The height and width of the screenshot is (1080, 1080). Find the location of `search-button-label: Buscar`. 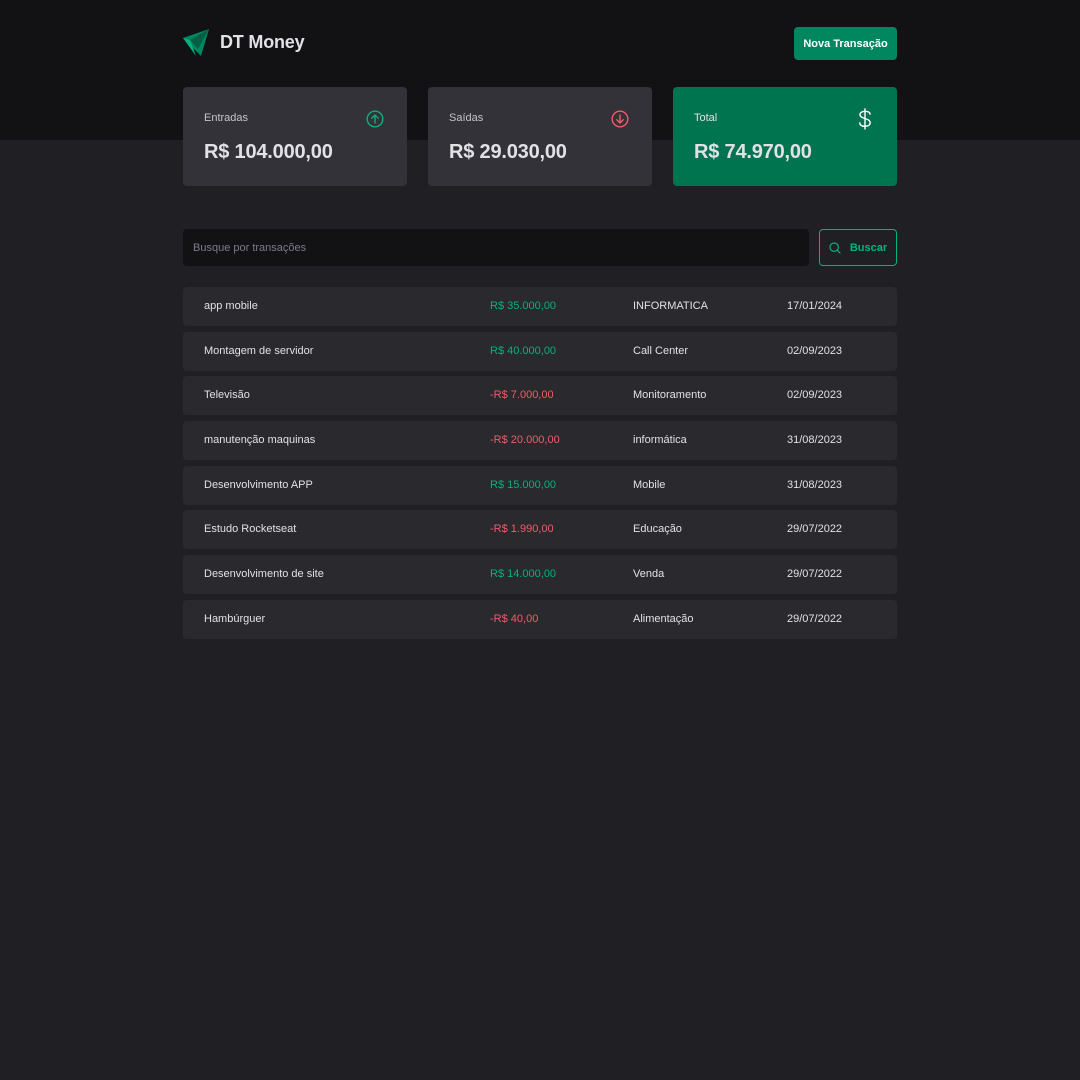

search-button-label: Buscar is located at coordinates (868, 247).